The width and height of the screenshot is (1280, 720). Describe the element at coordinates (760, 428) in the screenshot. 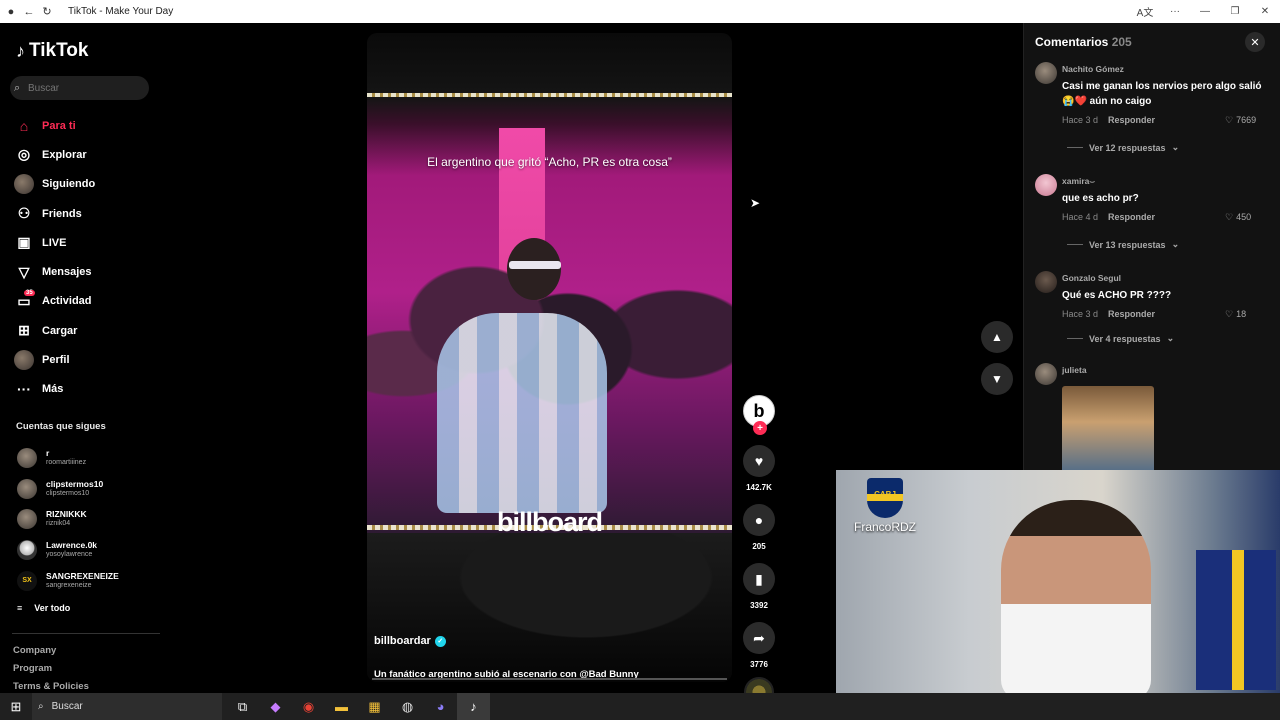

I see `follow-plus-icon: +` at that location.